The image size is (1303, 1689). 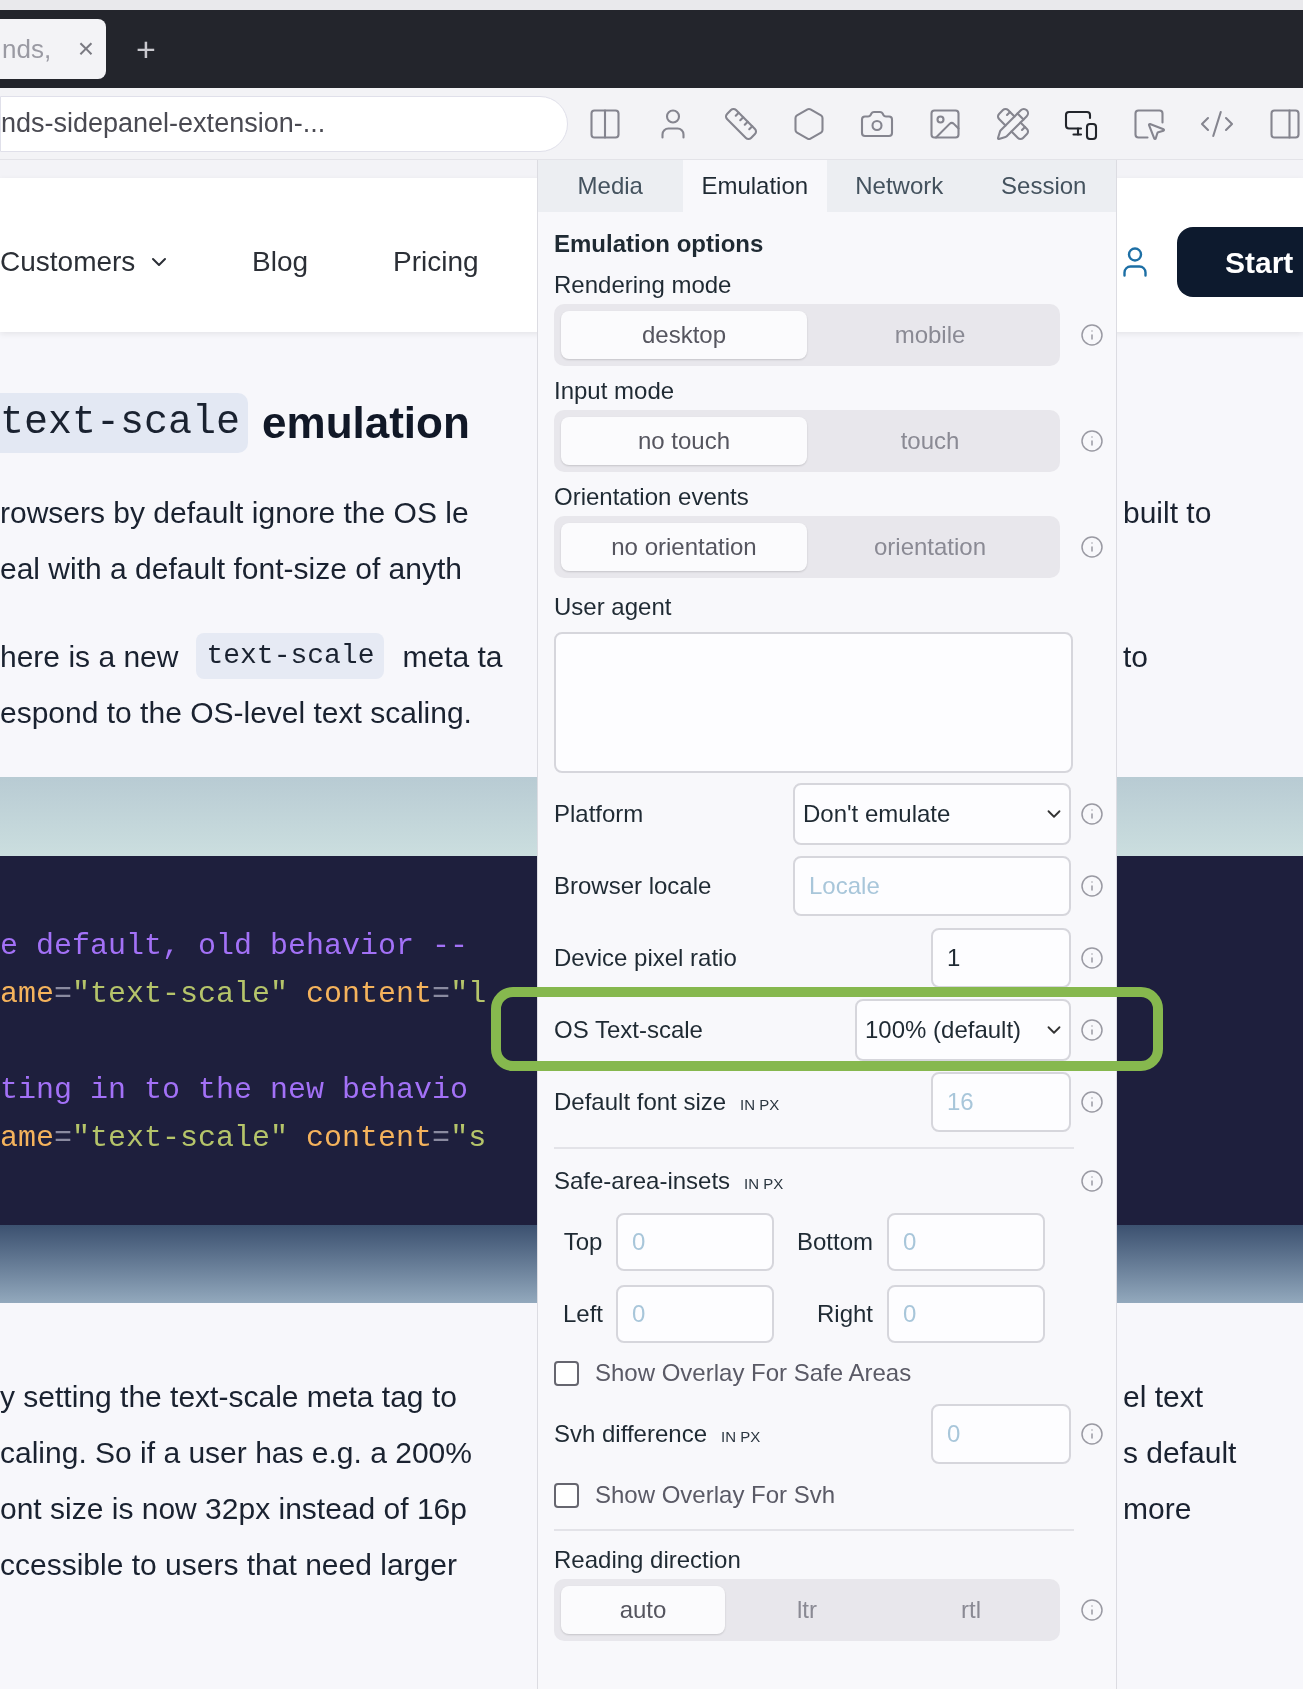 What do you see at coordinates (809, 123) in the screenshot?
I see `hexagon-icon` at bounding box center [809, 123].